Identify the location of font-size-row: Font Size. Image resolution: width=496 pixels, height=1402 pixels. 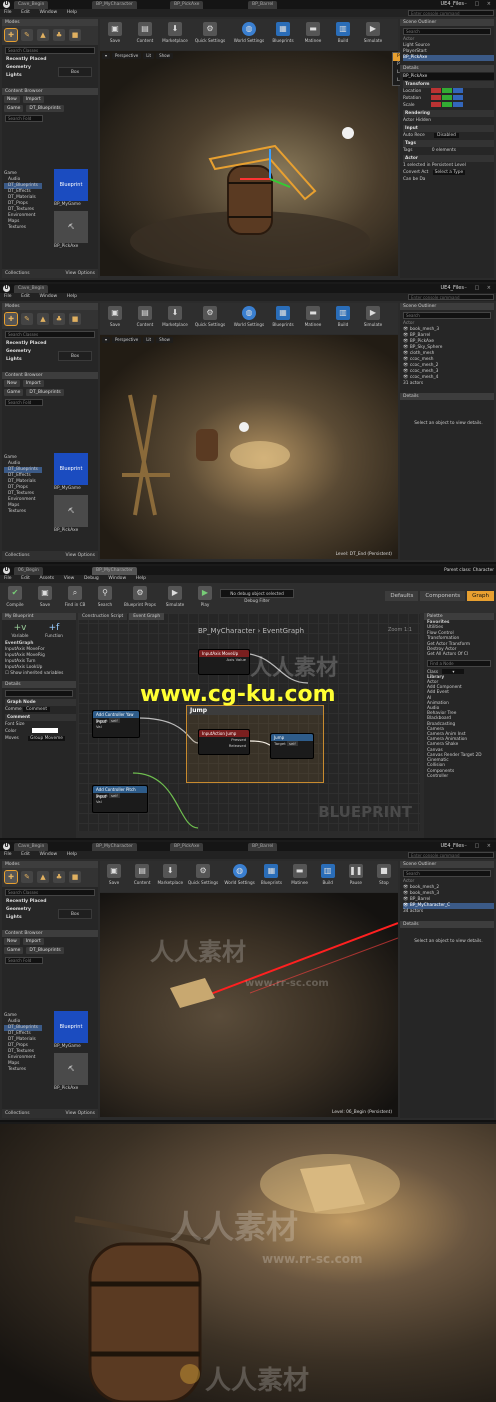
(40, 724).